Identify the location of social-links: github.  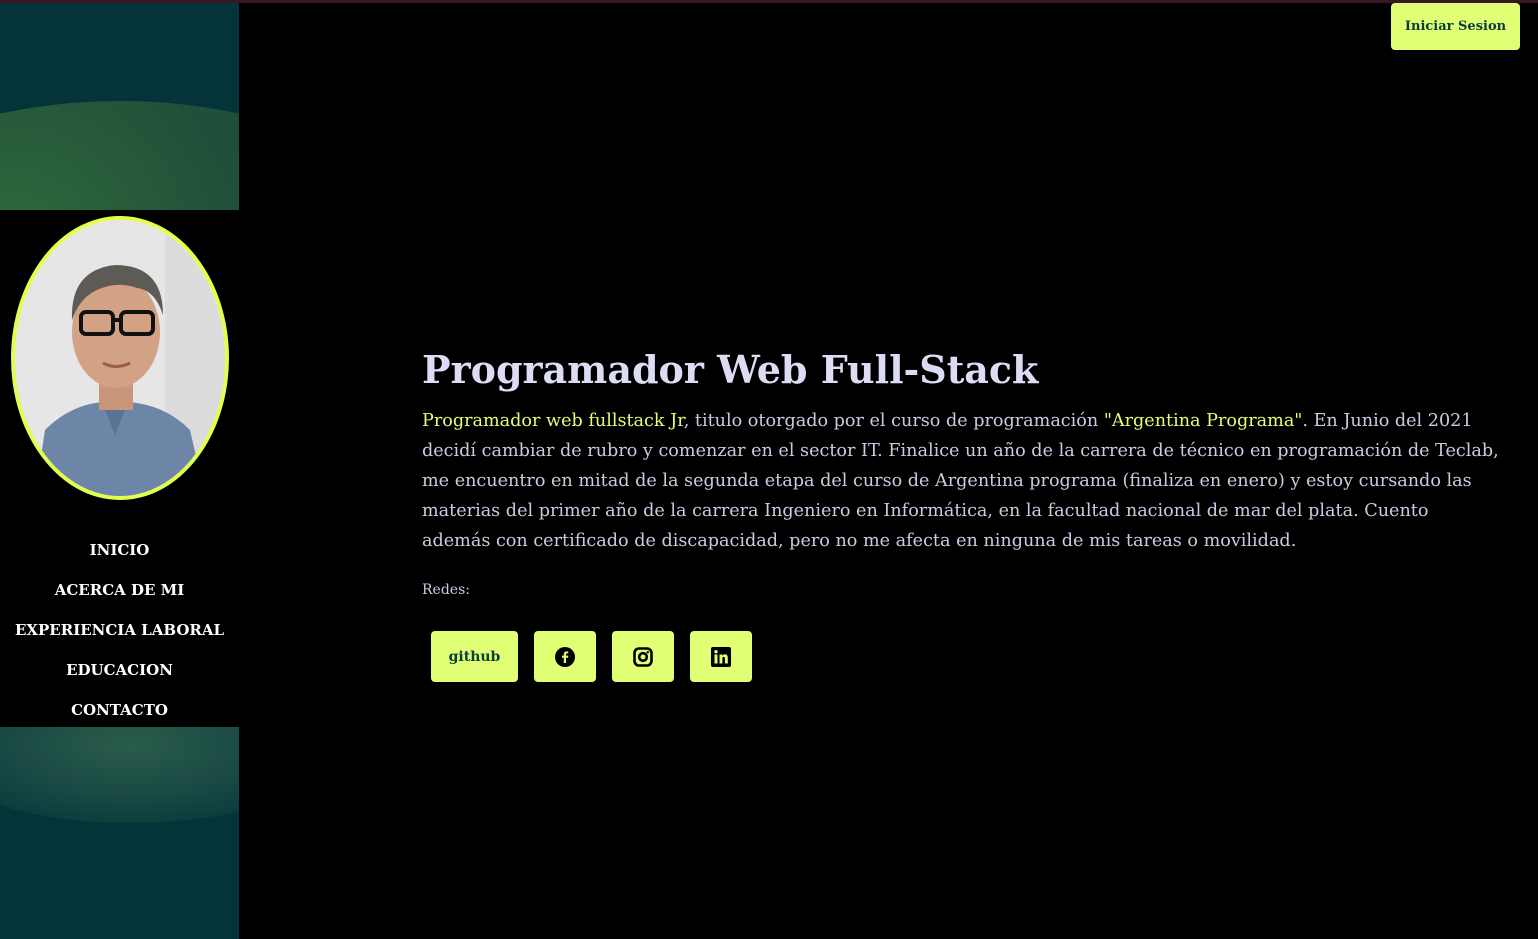
(591, 656).